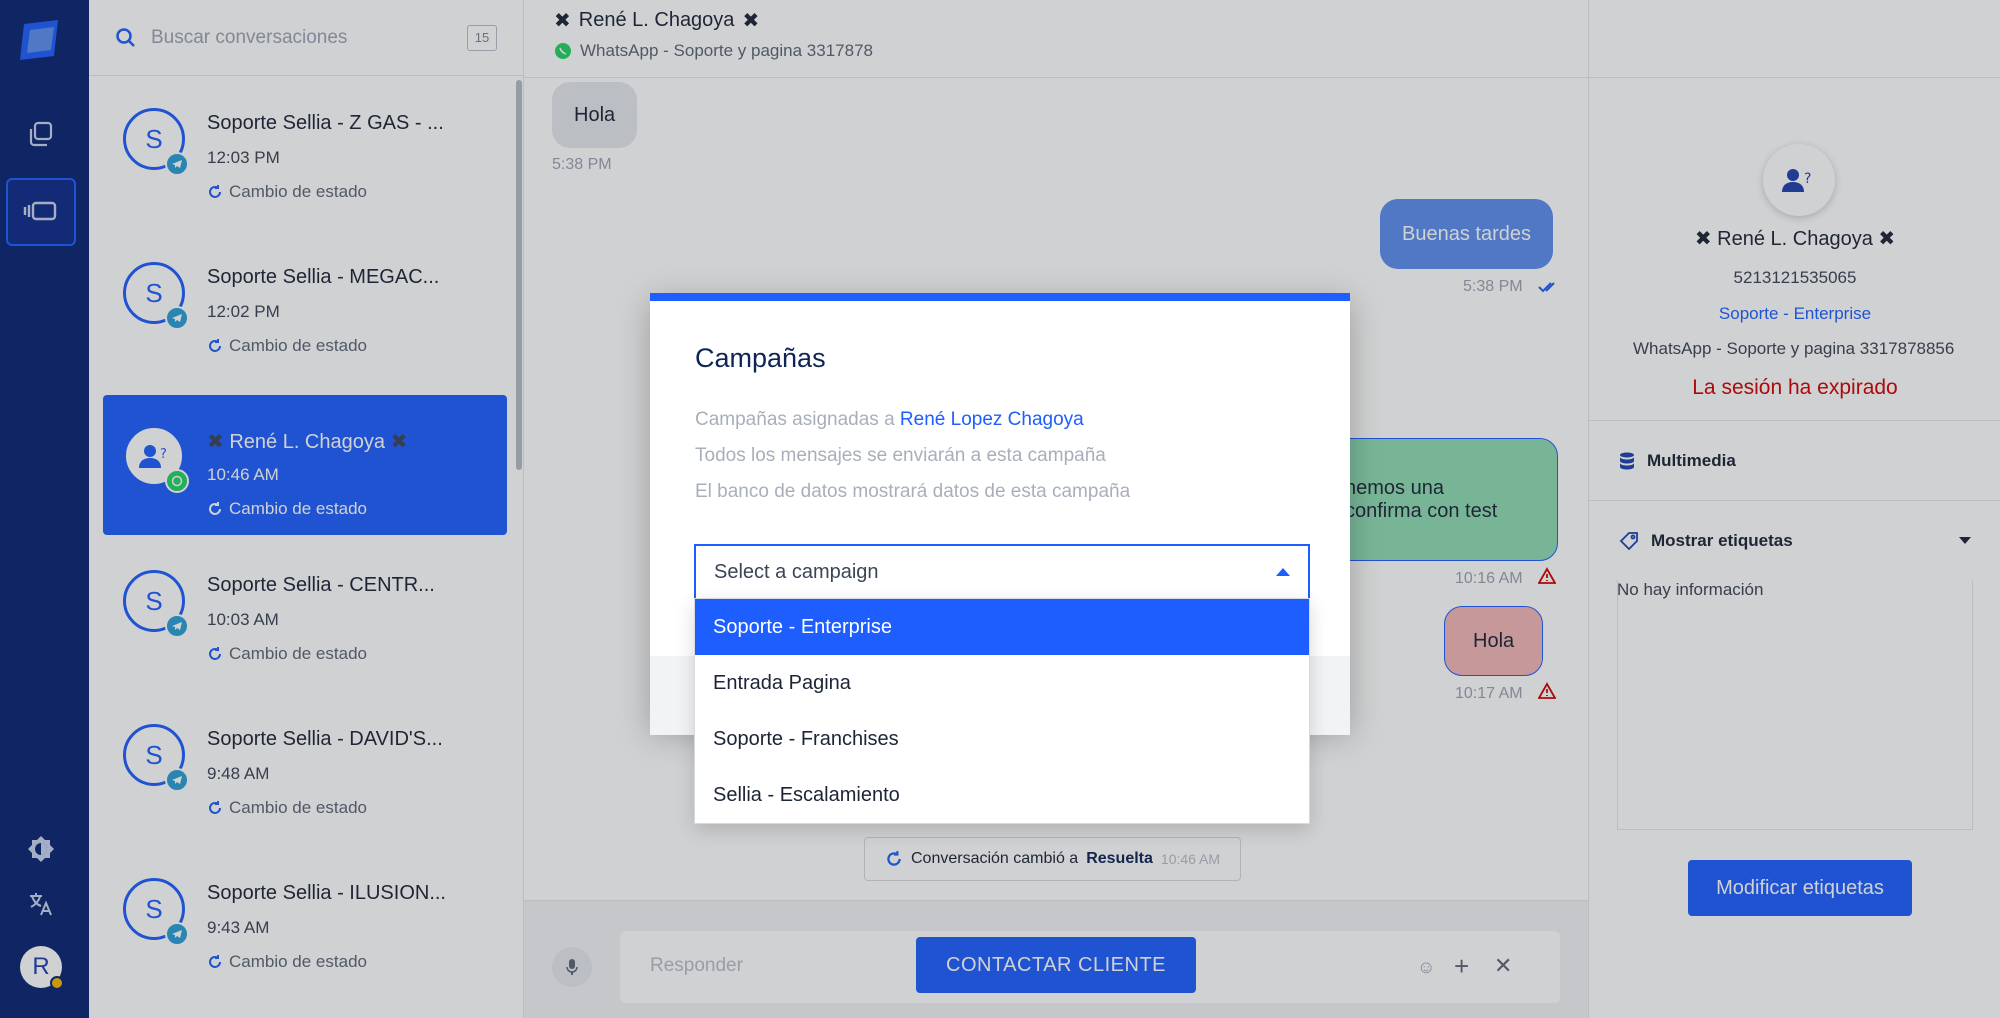 The width and height of the screenshot is (2000, 1018). I want to click on modal-assigned-line: Campañas asignadas a René Lopez Chagoya, so click(889, 420).